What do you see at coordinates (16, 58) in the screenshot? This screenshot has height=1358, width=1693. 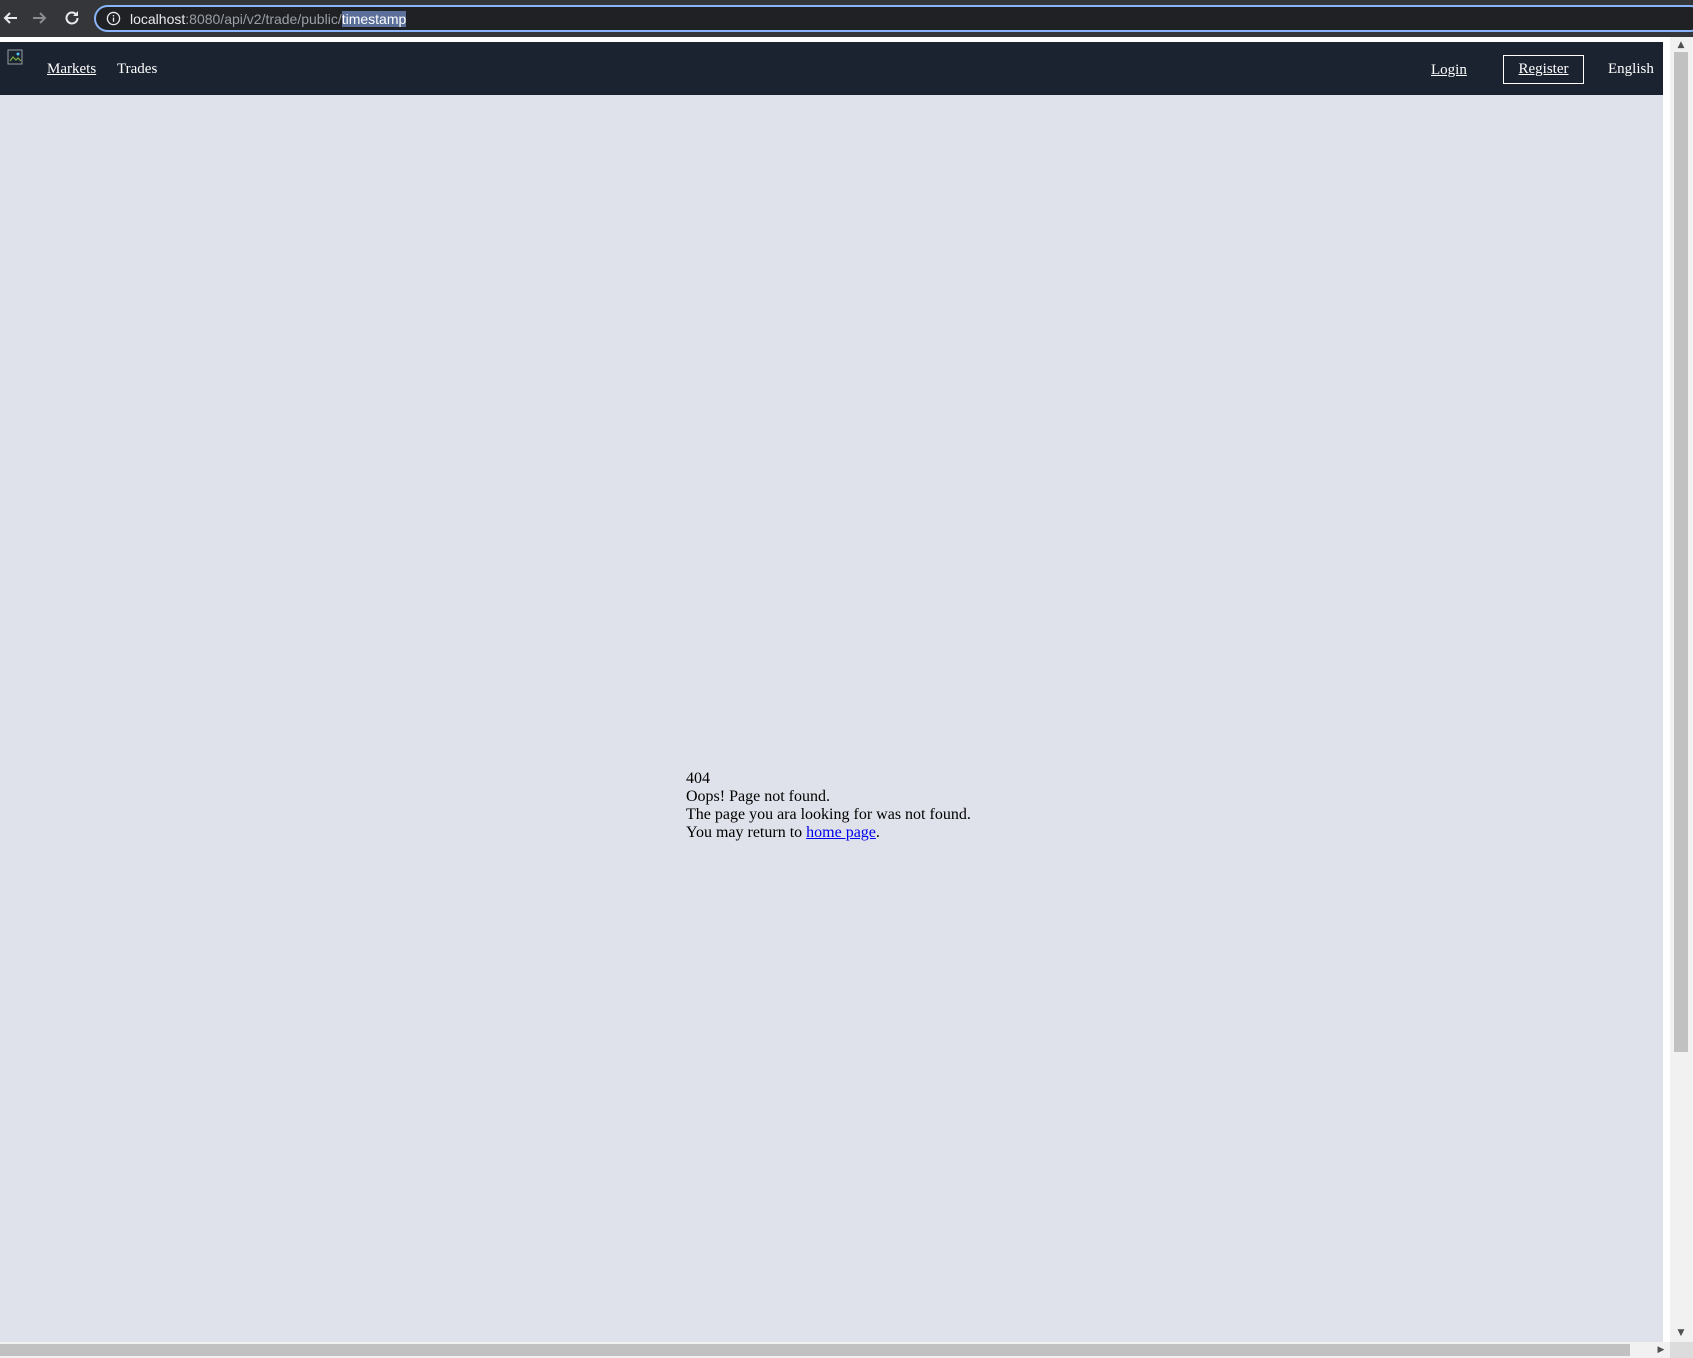 I see `broken-logo-icon` at bounding box center [16, 58].